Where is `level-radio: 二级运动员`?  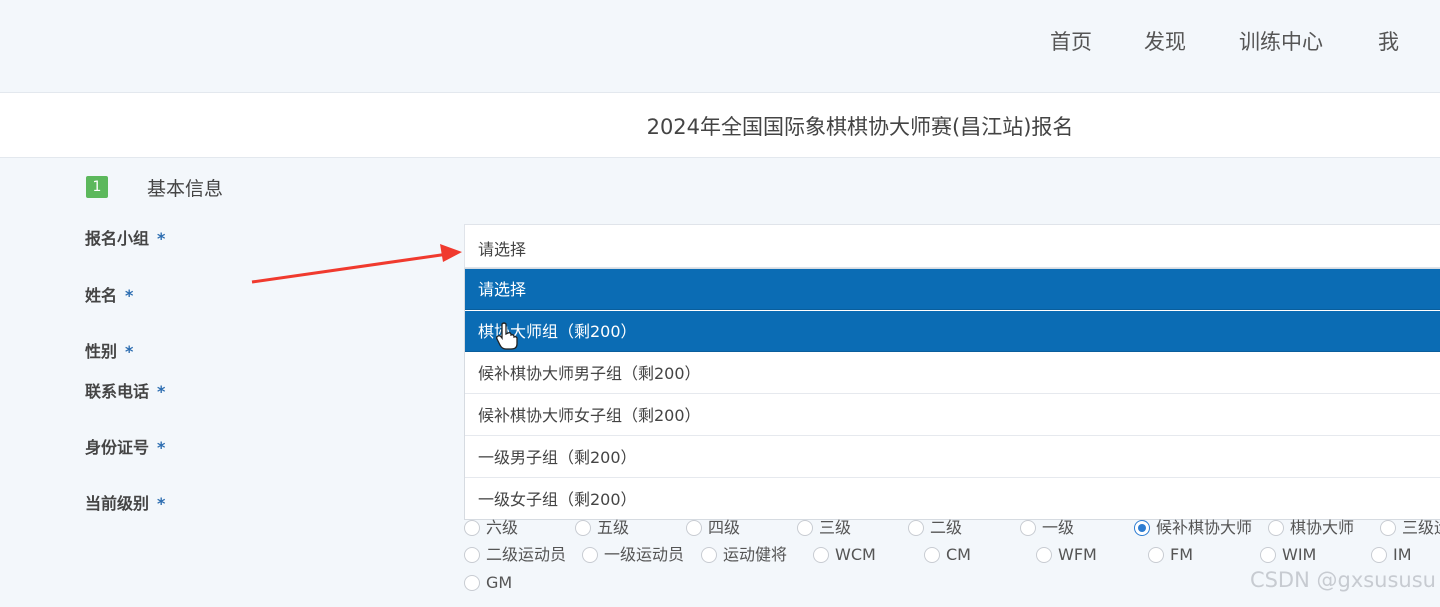 level-radio: 二级运动员 is located at coordinates (515, 555).